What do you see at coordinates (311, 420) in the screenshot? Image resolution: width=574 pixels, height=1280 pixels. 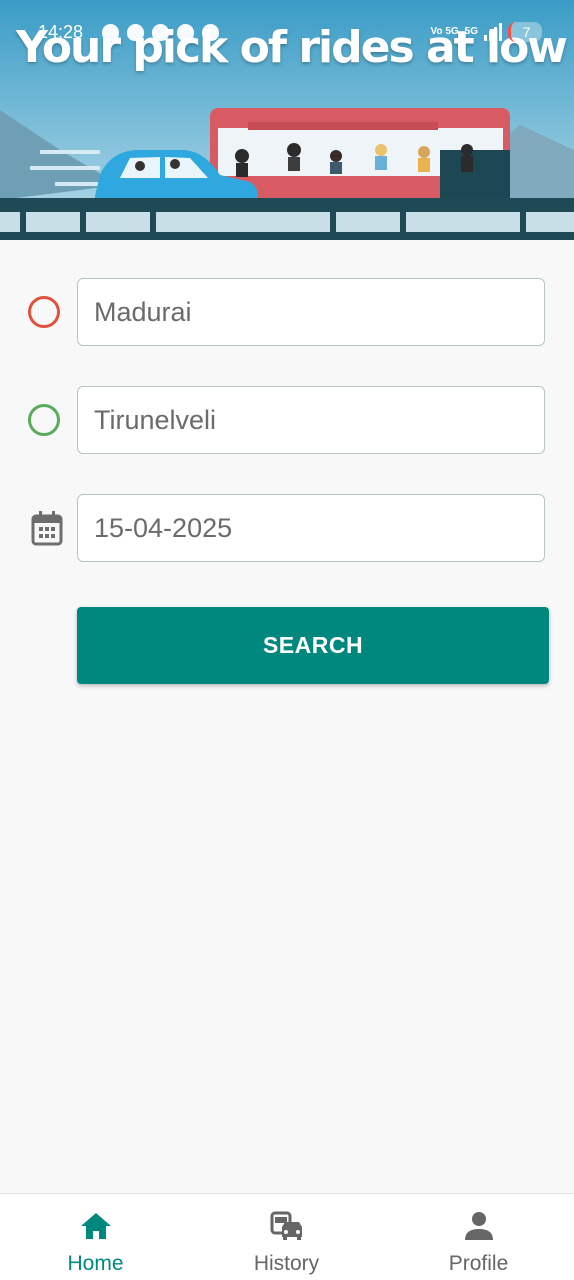 I see `to-city-input: Tirunelveli` at bounding box center [311, 420].